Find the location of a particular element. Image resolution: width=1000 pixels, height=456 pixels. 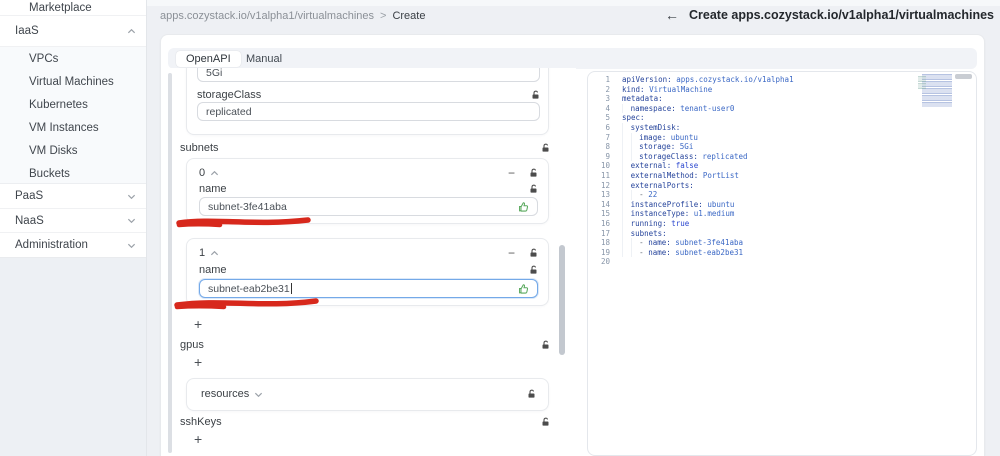

code-line: 20 is located at coordinates (782, 262).